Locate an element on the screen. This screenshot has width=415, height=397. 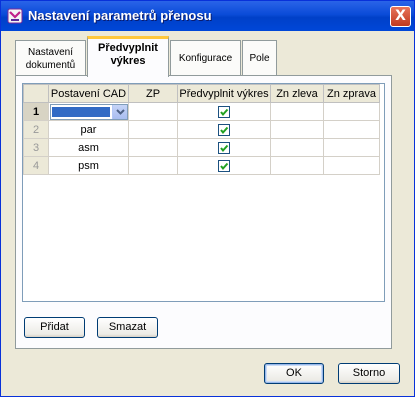
title-bar: Nastavení parametrů přenosu X is located at coordinates (207, 16).